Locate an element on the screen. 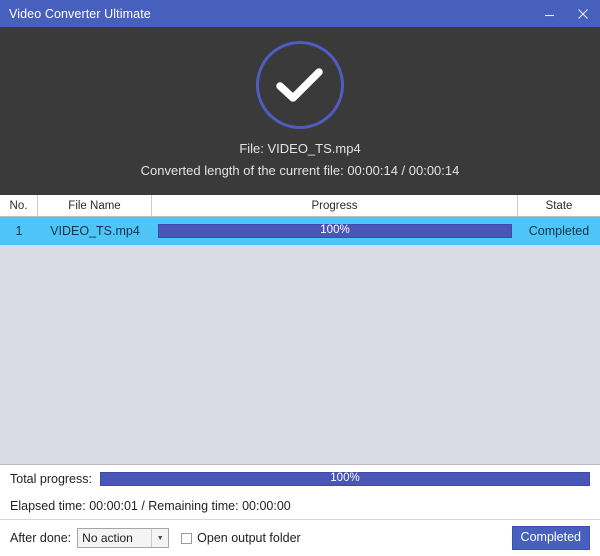 The height and width of the screenshot is (556, 600). after-done-select: No action ▼ is located at coordinates (123, 538).